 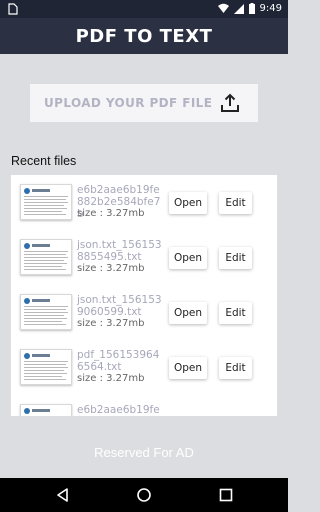 What do you see at coordinates (144, 452) in the screenshot?
I see `ad-placeholder: Reserved For AD` at bounding box center [144, 452].